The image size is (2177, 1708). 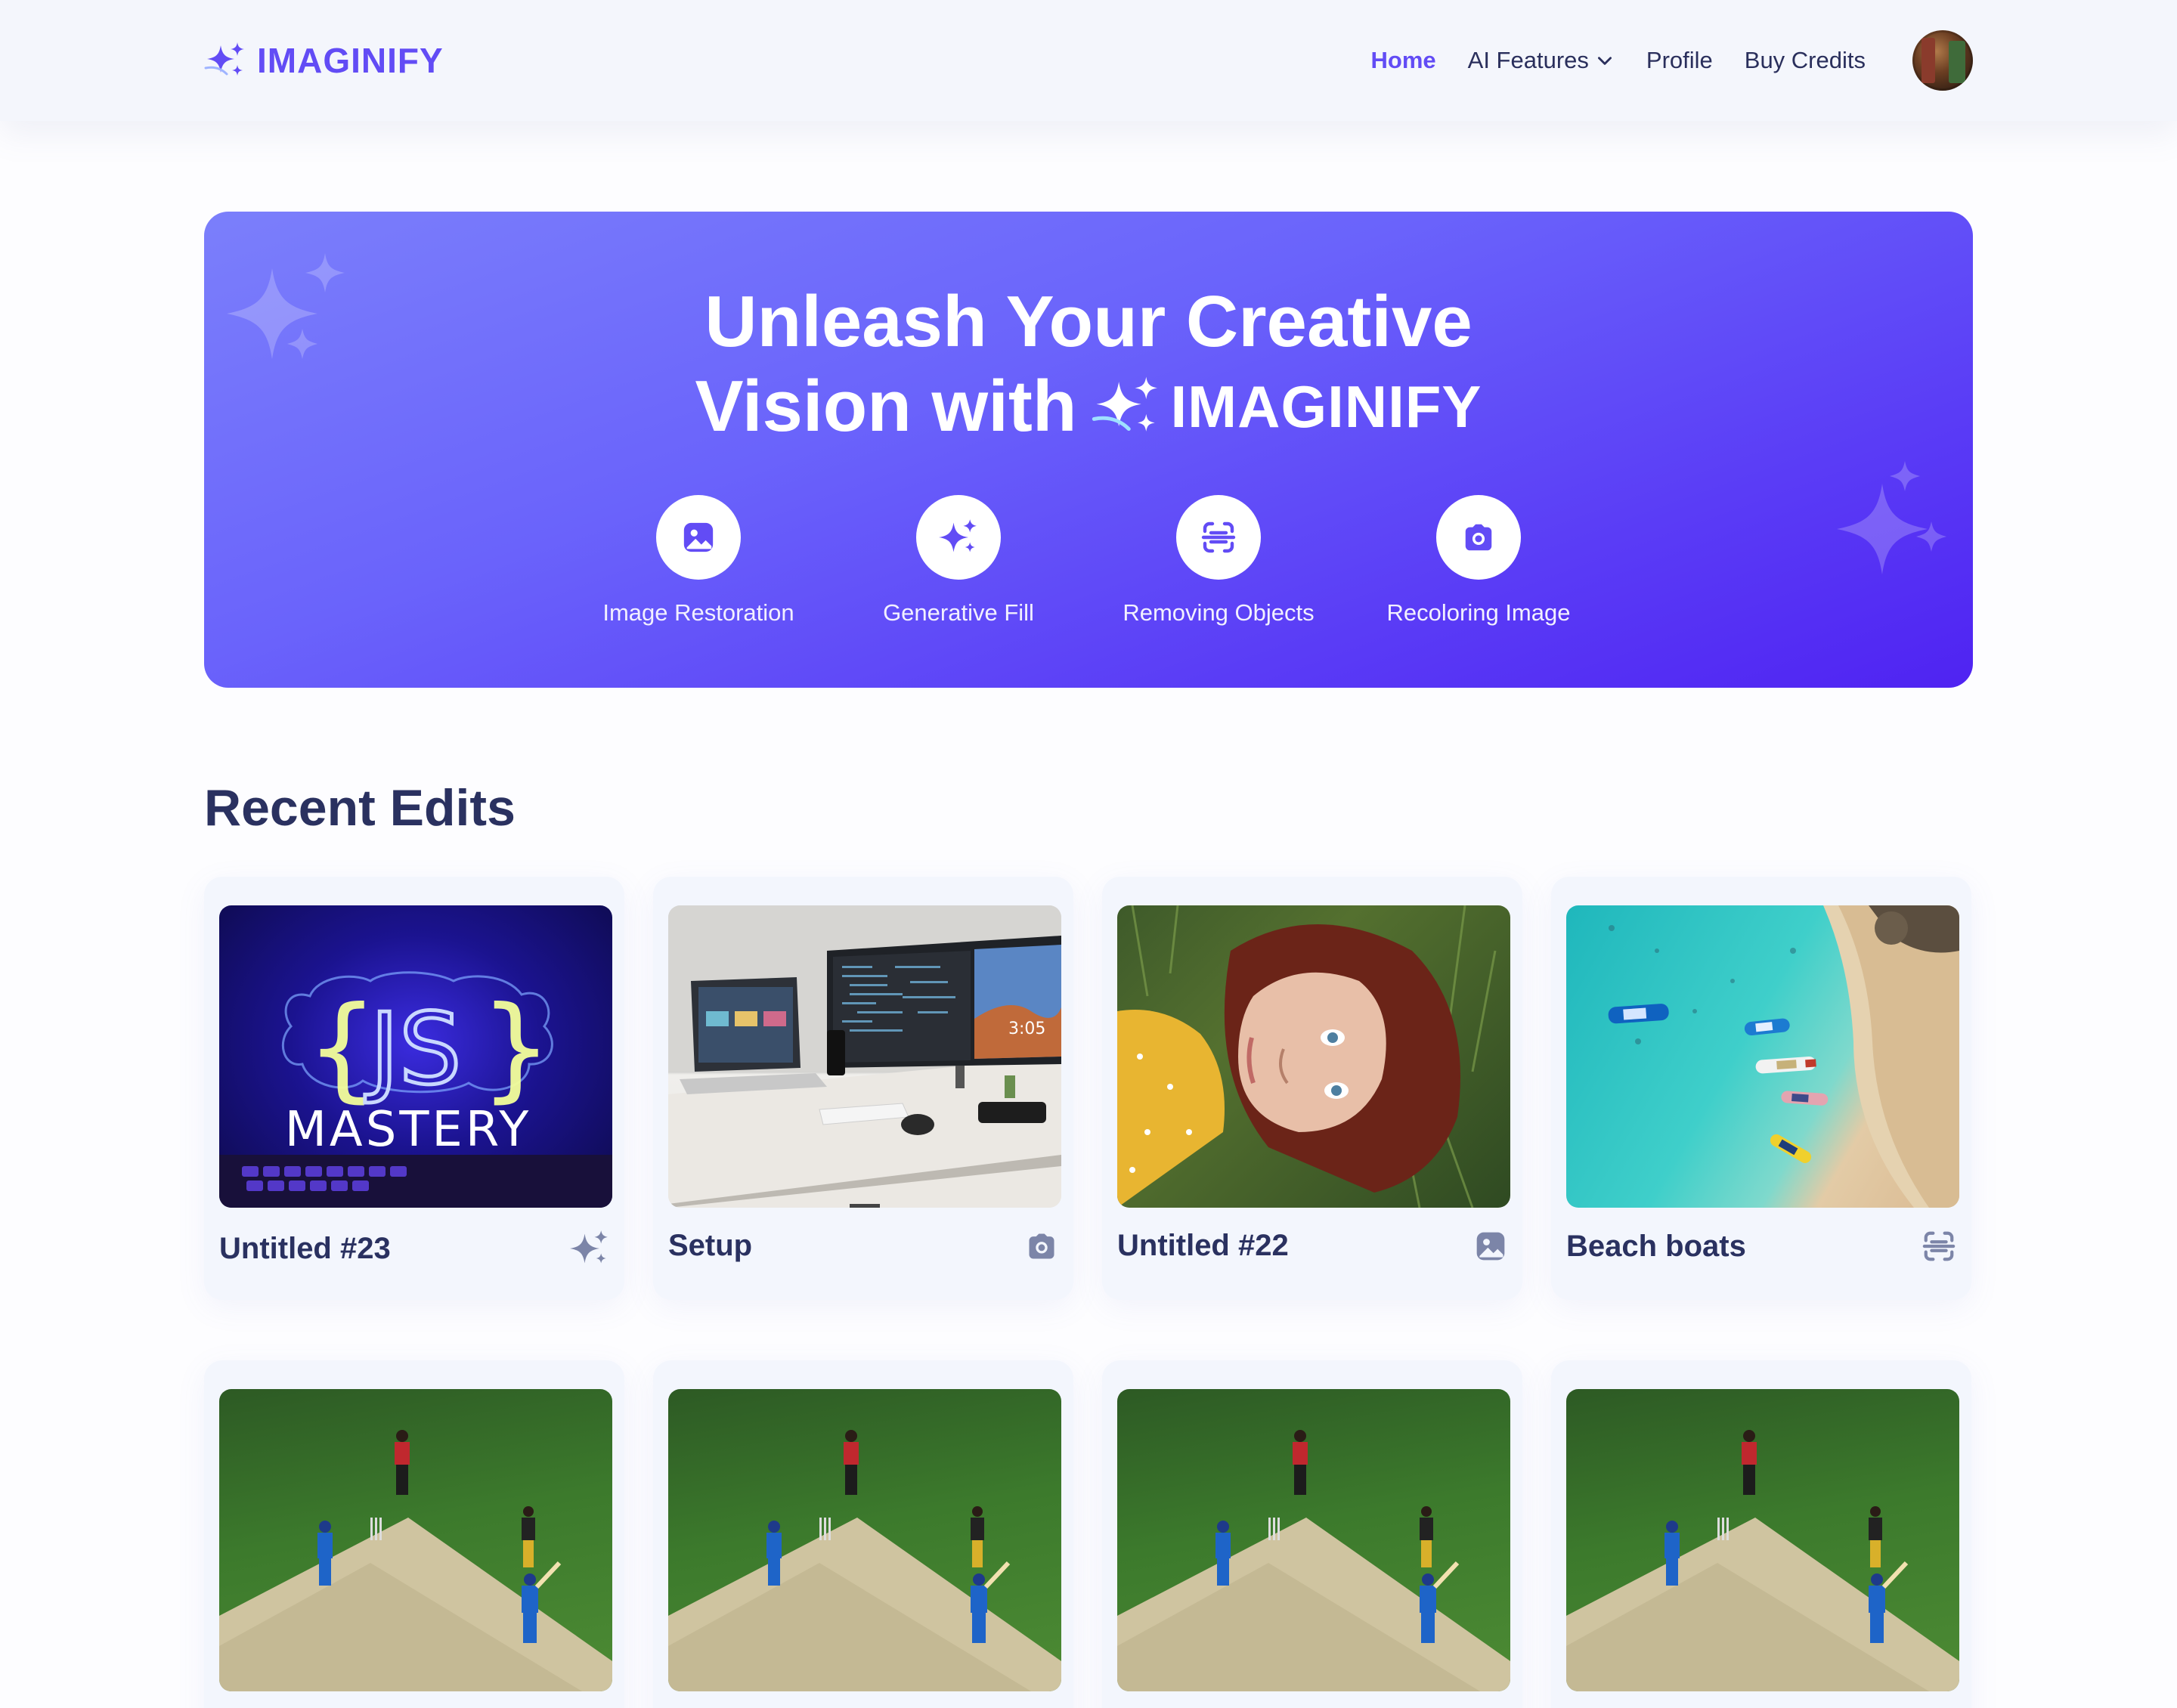 I want to click on nav-home: Home, so click(x=1403, y=60).